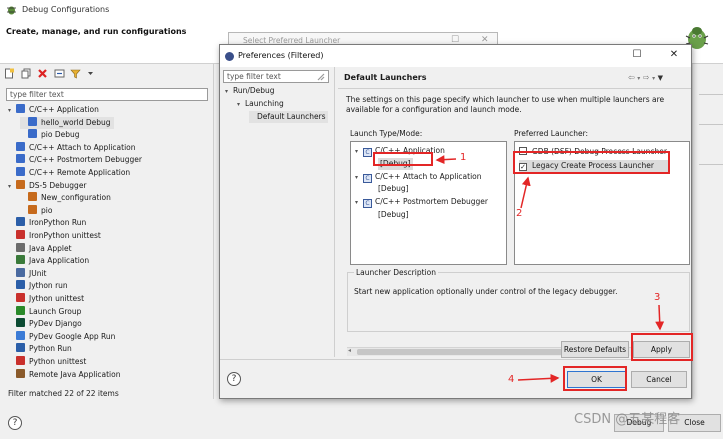 The width and height of the screenshot is (723, 439). What do you see at coordinates (627, 419) in the screenshot?
I see `watermark: CSDN @五某程客` at bounding box center [627, 419].